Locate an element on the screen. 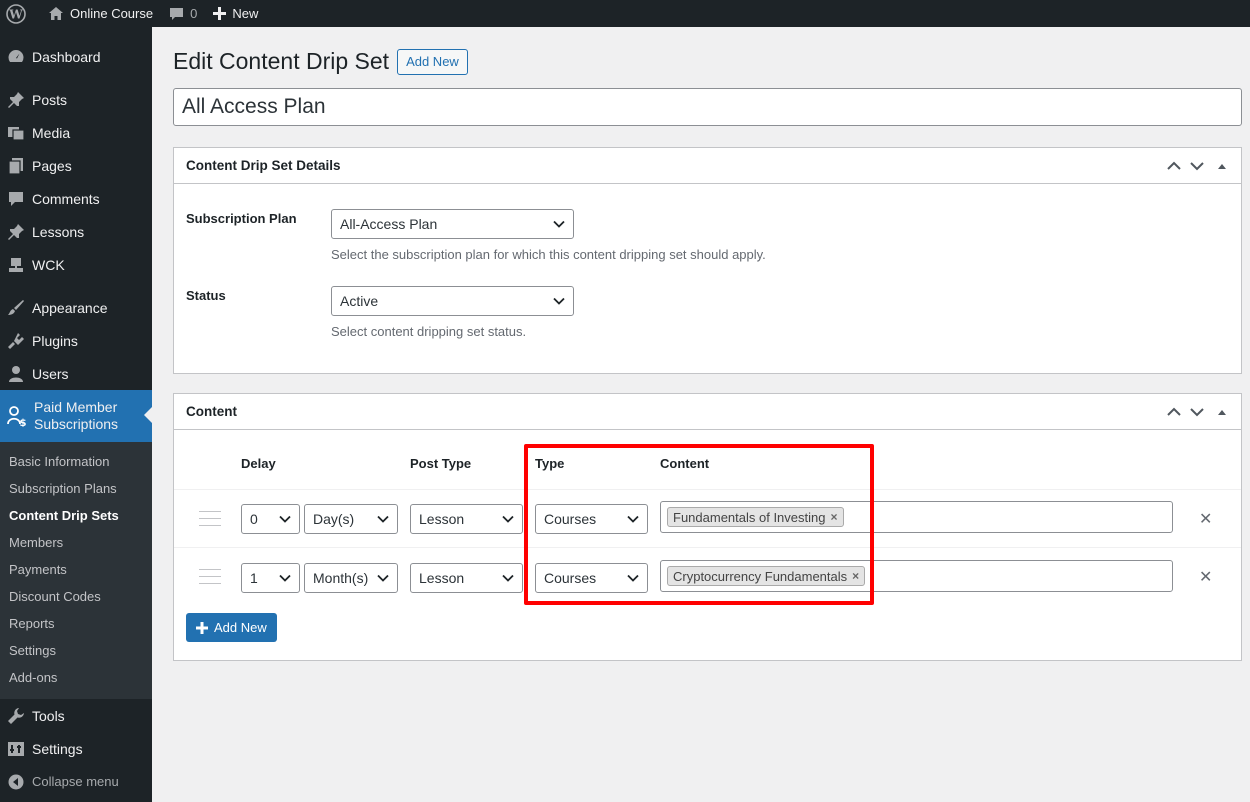 Image resolution: width=1250 pixels, height=802 pixels. status-select: Active is located at coordinates (452, 301).